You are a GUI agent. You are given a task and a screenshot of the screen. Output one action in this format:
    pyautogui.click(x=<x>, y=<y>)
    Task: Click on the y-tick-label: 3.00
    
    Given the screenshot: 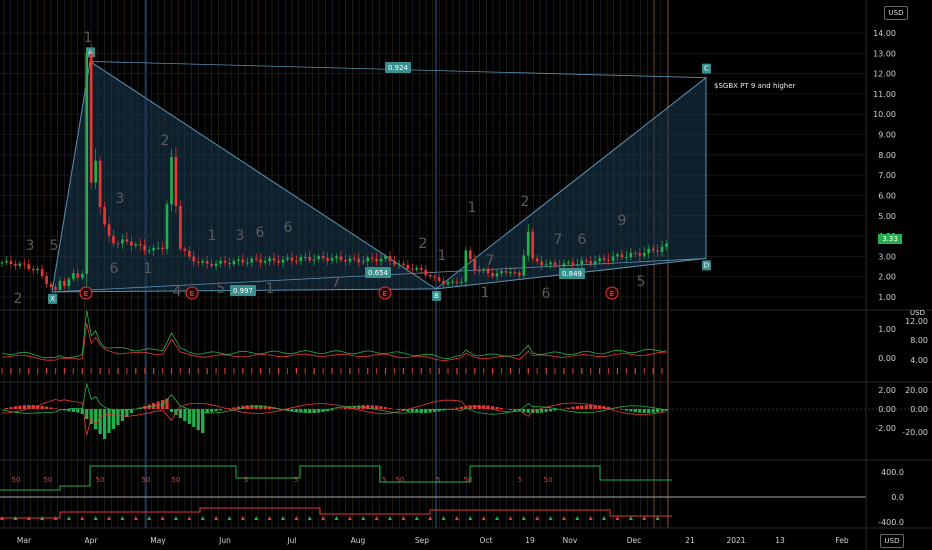 What is the action you would take?
    pyautogui.click(x=887, y=256)
    